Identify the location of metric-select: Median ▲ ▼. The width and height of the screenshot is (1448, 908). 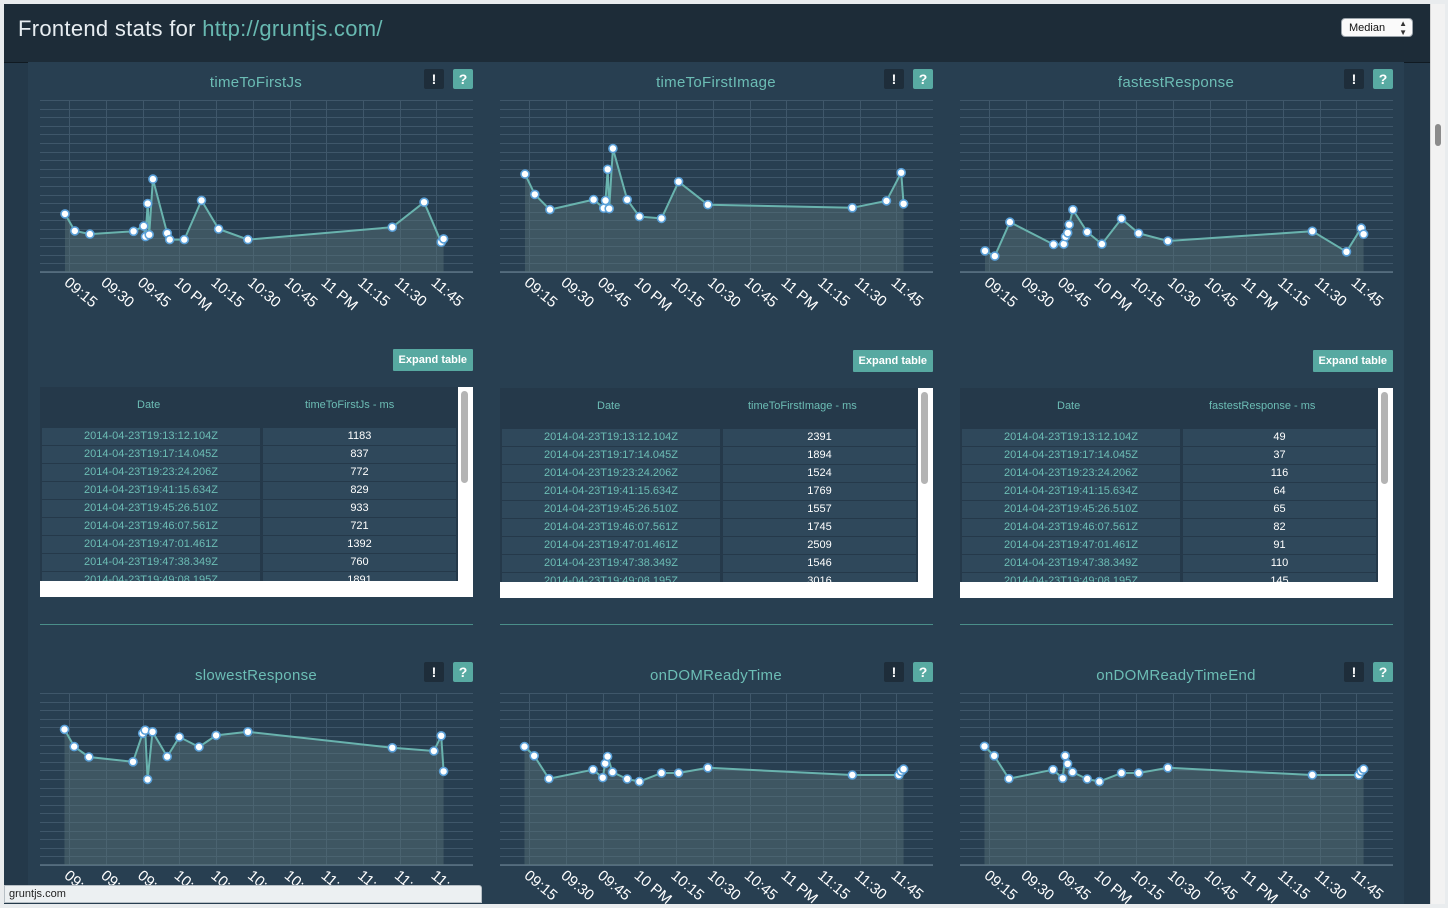
(1377, 27).